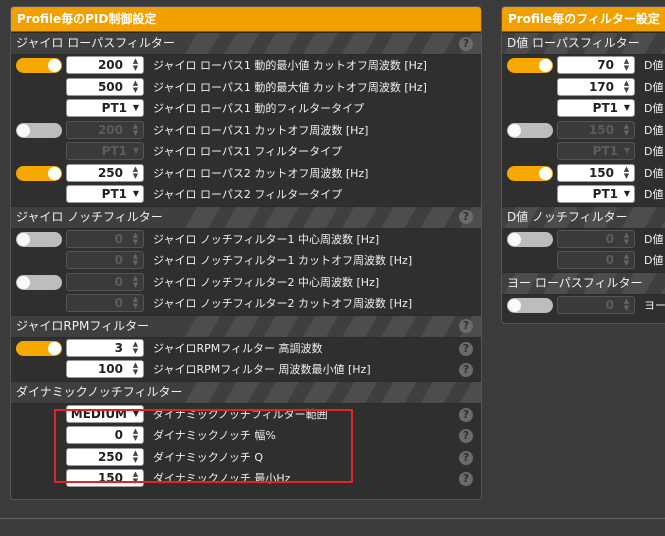  Describe the element at coordinates (605, 65) in the screenshot. I see `number-value: 70` at that location.